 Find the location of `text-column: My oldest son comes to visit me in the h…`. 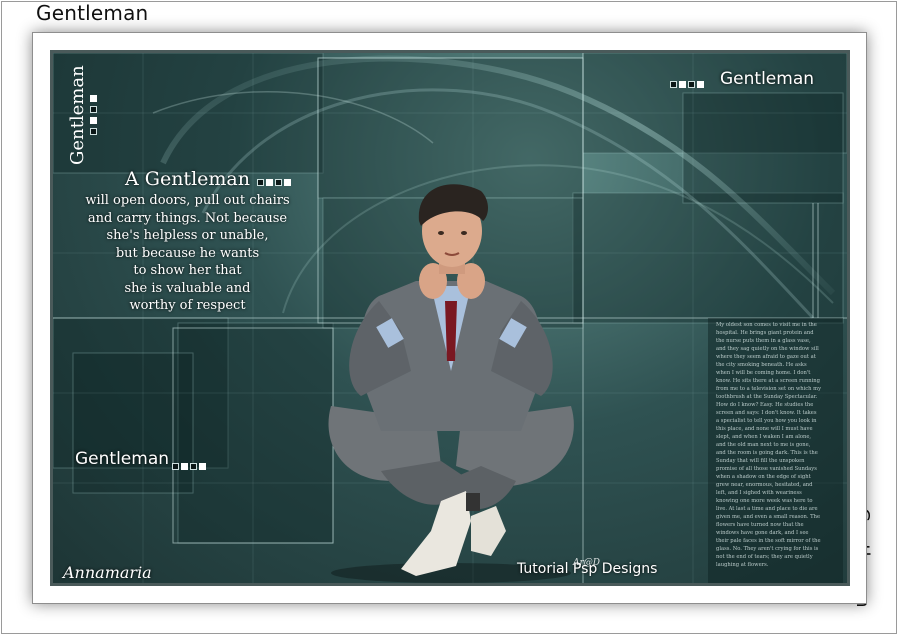

text-column: My oldest son comes to visit me in the h… is located at coordinates (768, 445).